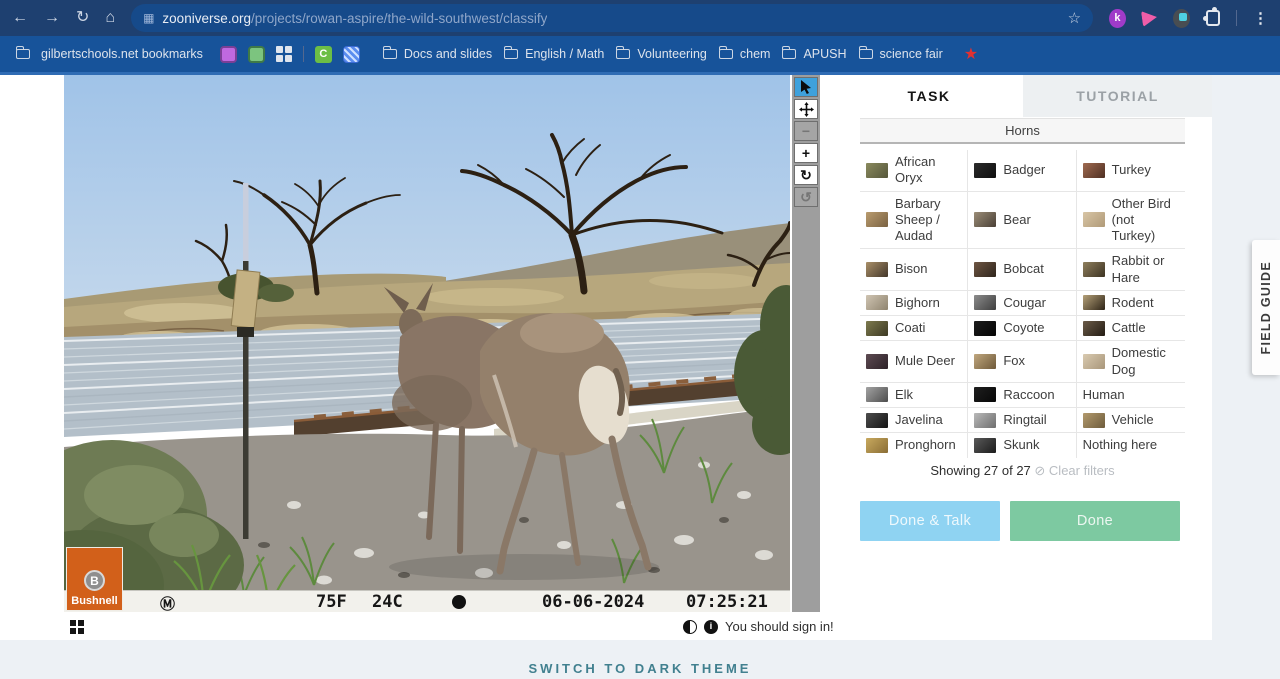 This screenshot has height=679, width=1280. I want to click on pink-extension-icon, so click(1149, 18).